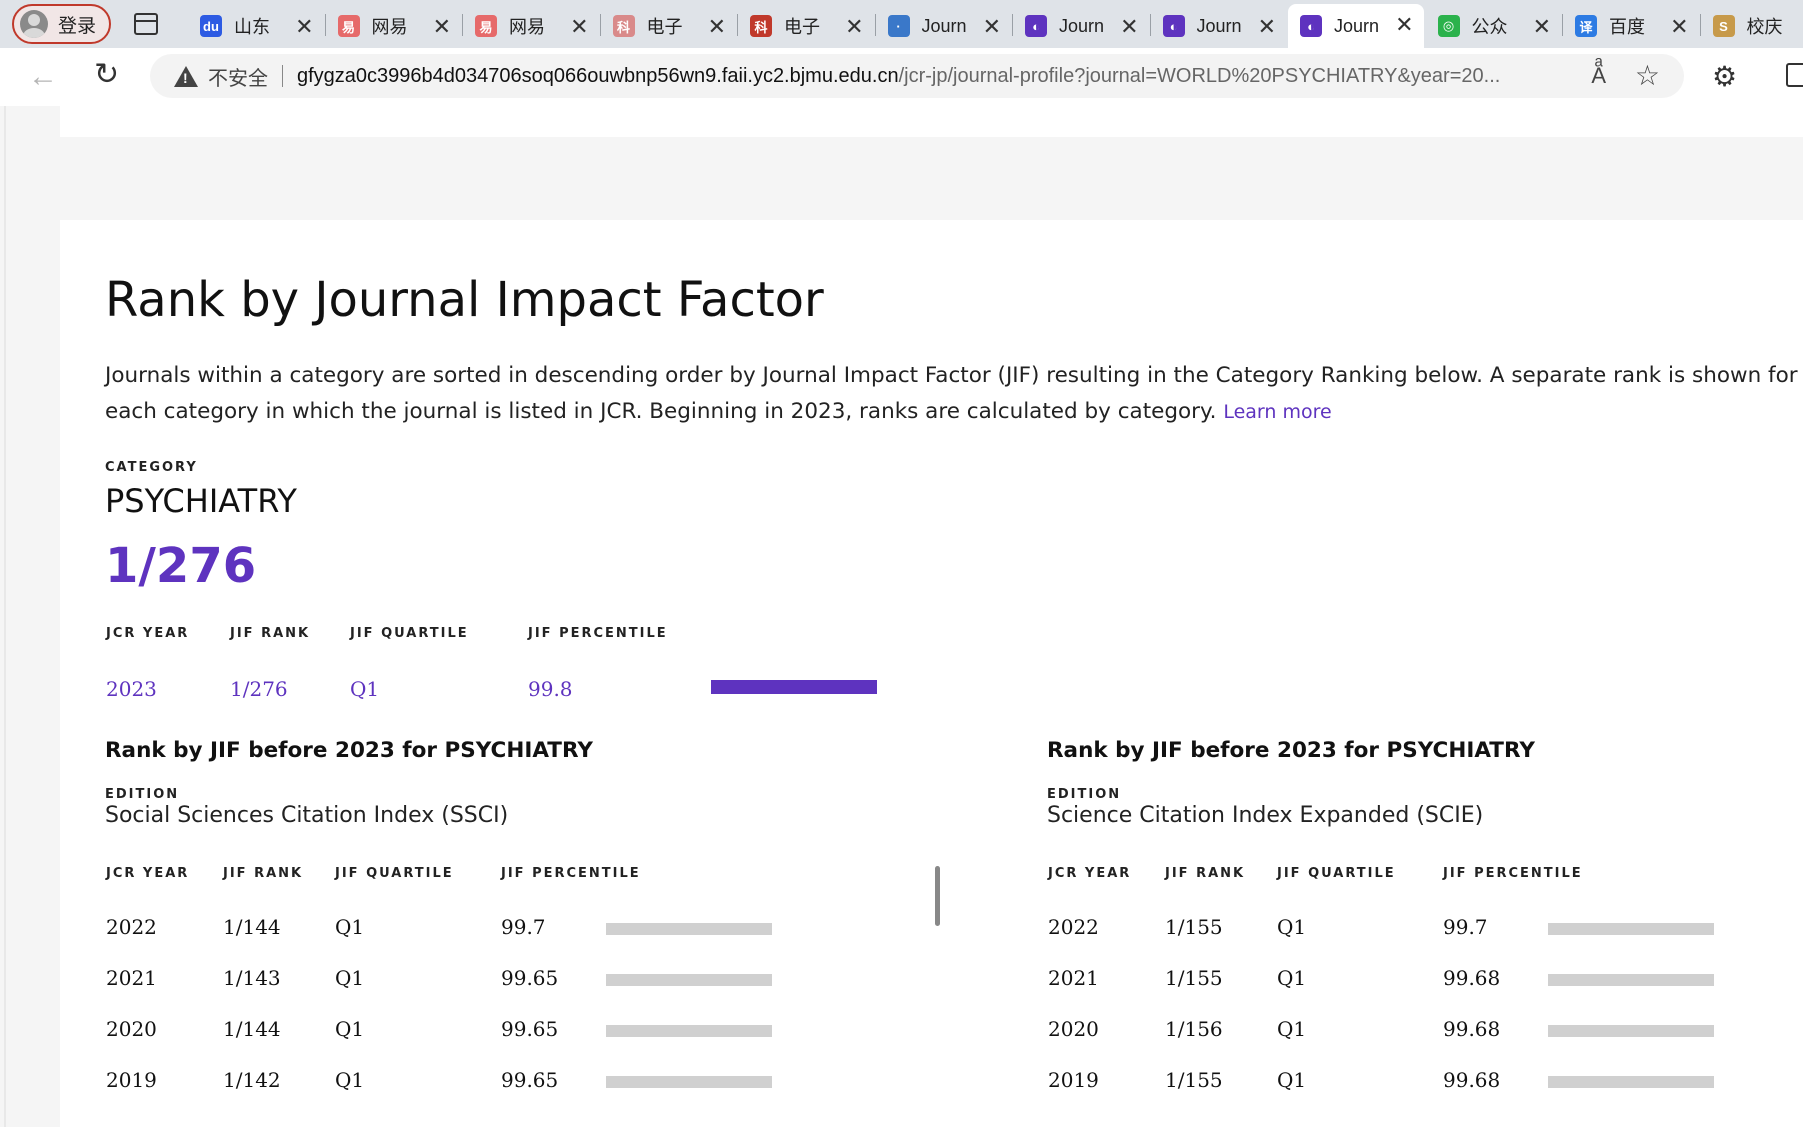  I want to click on learn-more-link: Learn more, so click(1277, 412).